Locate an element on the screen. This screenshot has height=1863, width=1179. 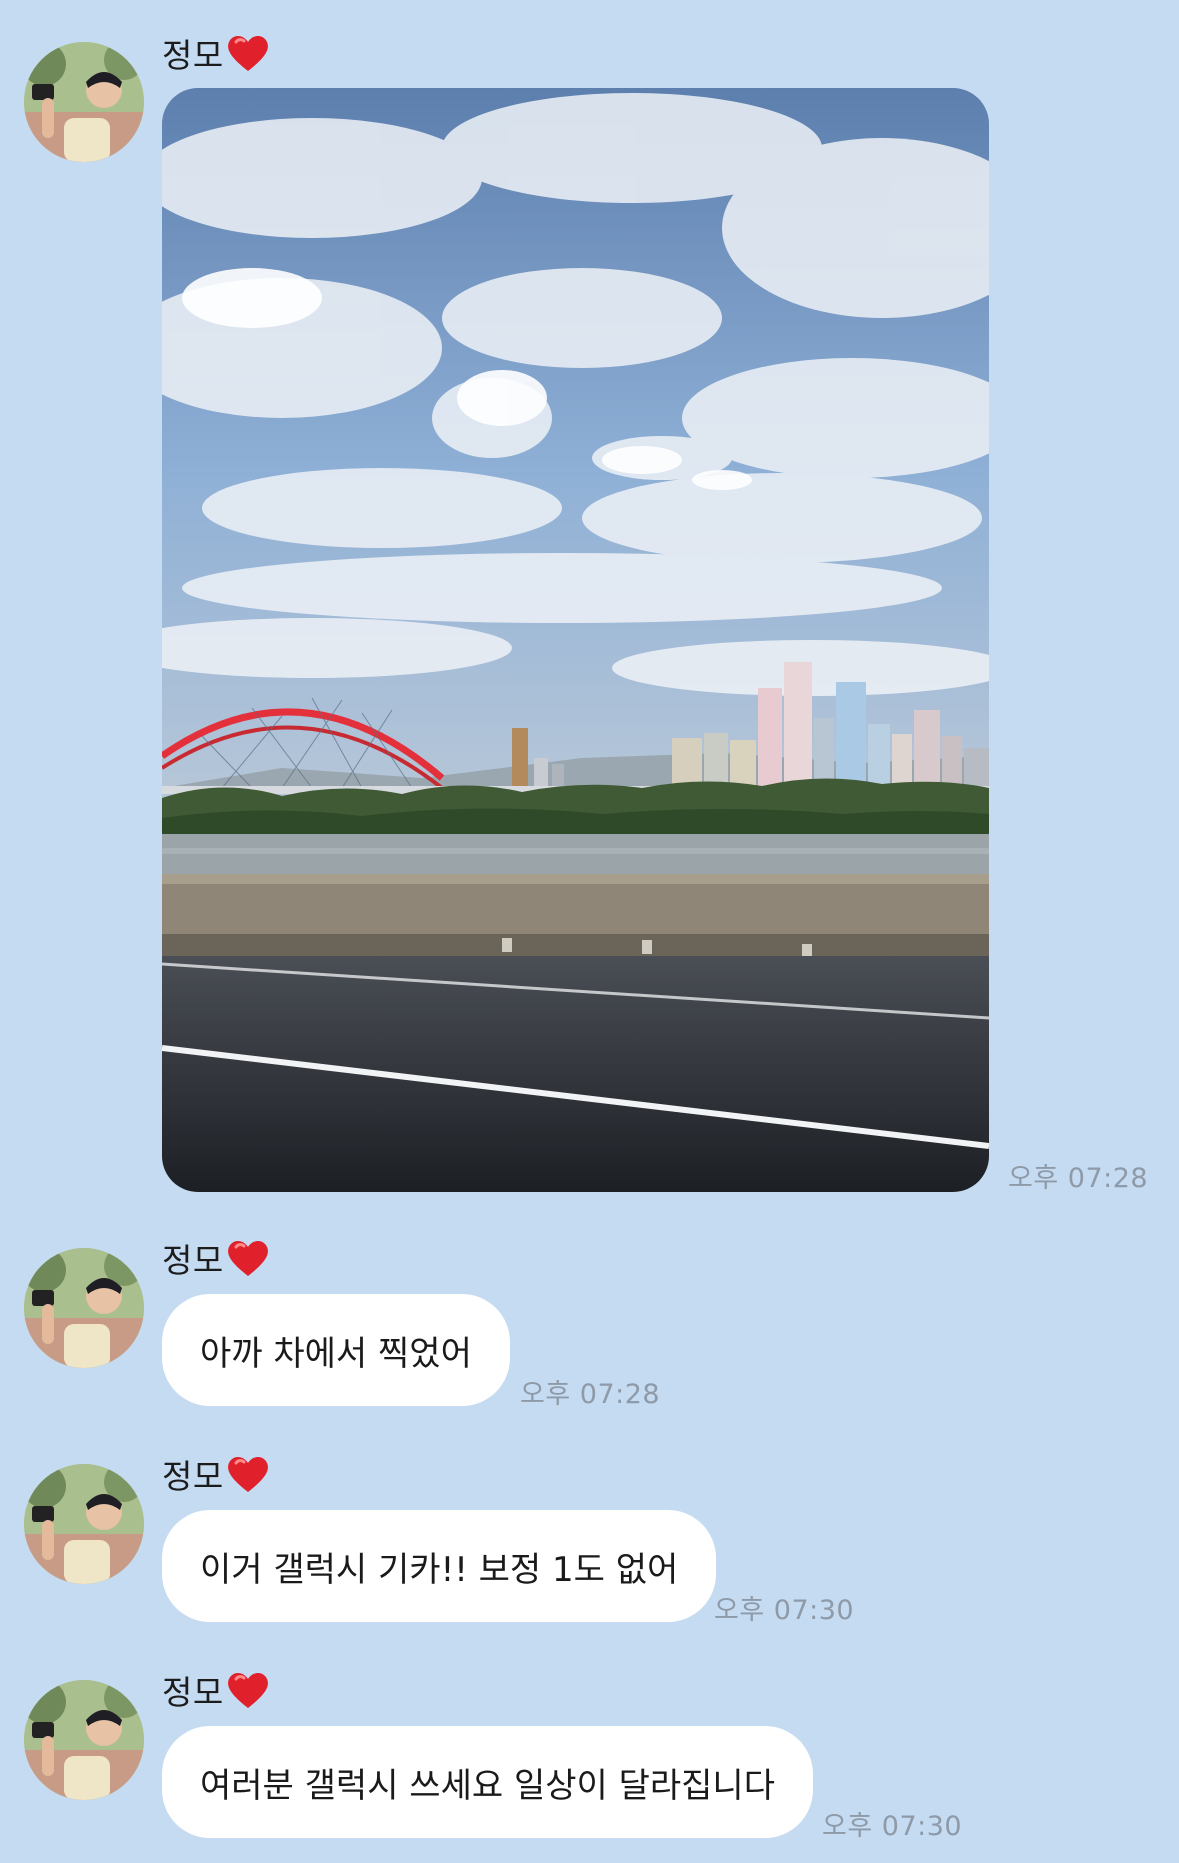
message-bubble: 이거 갤럭시 기카!! 보정 1도 없어 is located at coordinates (439, 1566).